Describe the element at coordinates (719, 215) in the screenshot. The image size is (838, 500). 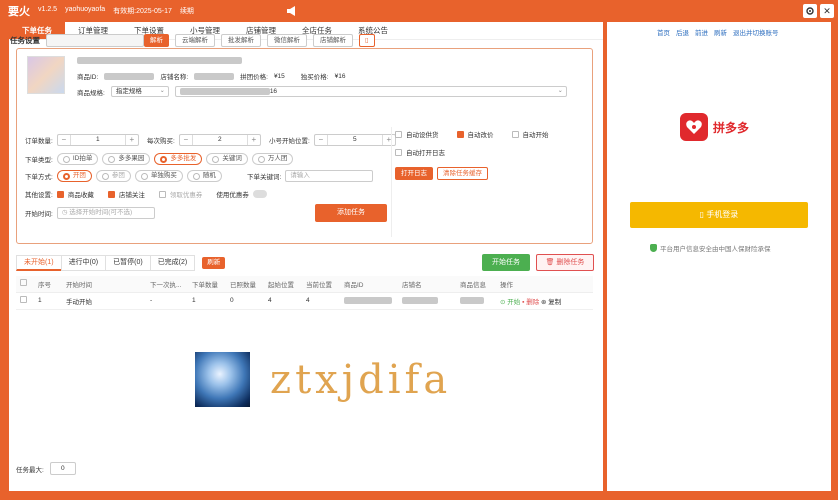
I see `phone-login-button: ▯ 手机登录` at that location.